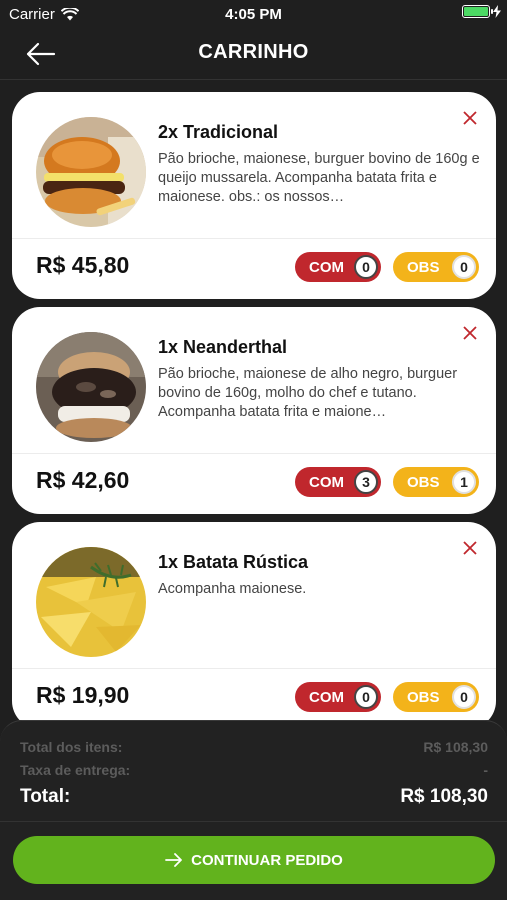 This screenshot has height=900, width=507. What do you see at coordinates (477, 11) in the screenshot?
I see `battery-icon` at bounding box center [477, 11].